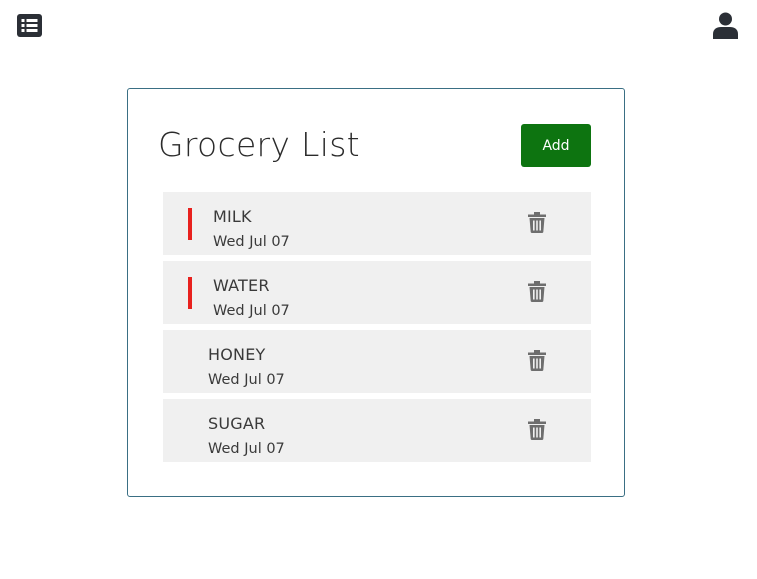 Image resolution: width=757 pixels, height=579 pixels. Describe the element at coordinates (29, 25) in the screenshot. I see `list-alt-icon` at that location.